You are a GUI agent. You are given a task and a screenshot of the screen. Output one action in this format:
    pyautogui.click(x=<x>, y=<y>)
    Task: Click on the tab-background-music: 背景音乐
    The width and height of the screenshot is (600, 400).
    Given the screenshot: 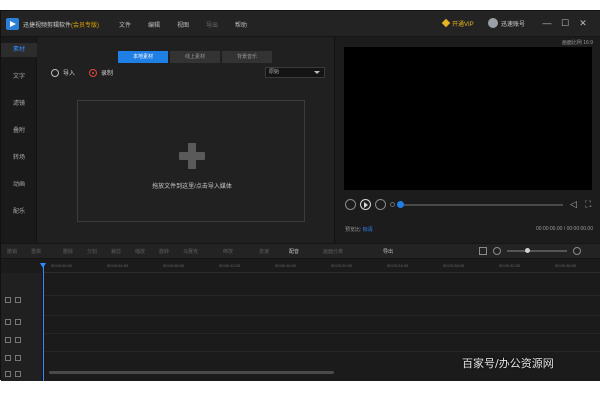 What is the action you would take?
    pyautogui.click(x=247, y=57)
    